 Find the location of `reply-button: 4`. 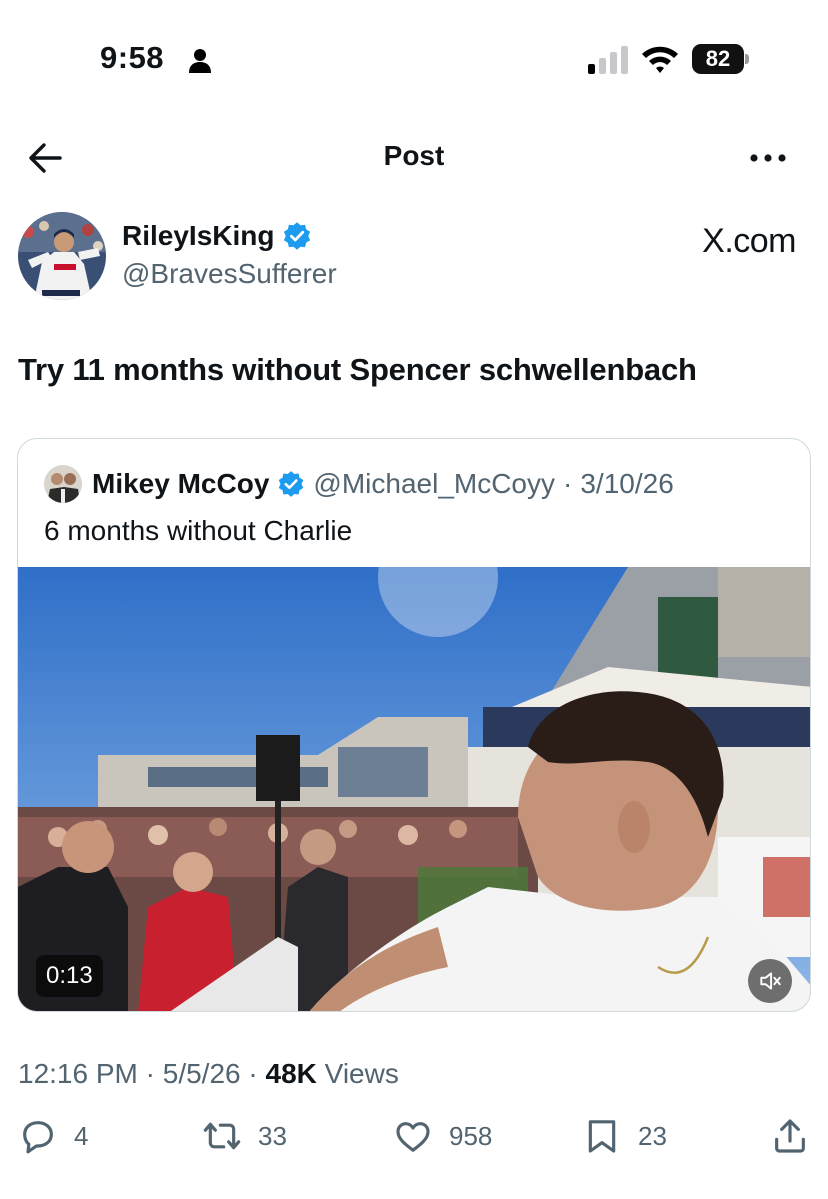

reply-button: 4 is located at coordinates (53, 1136).